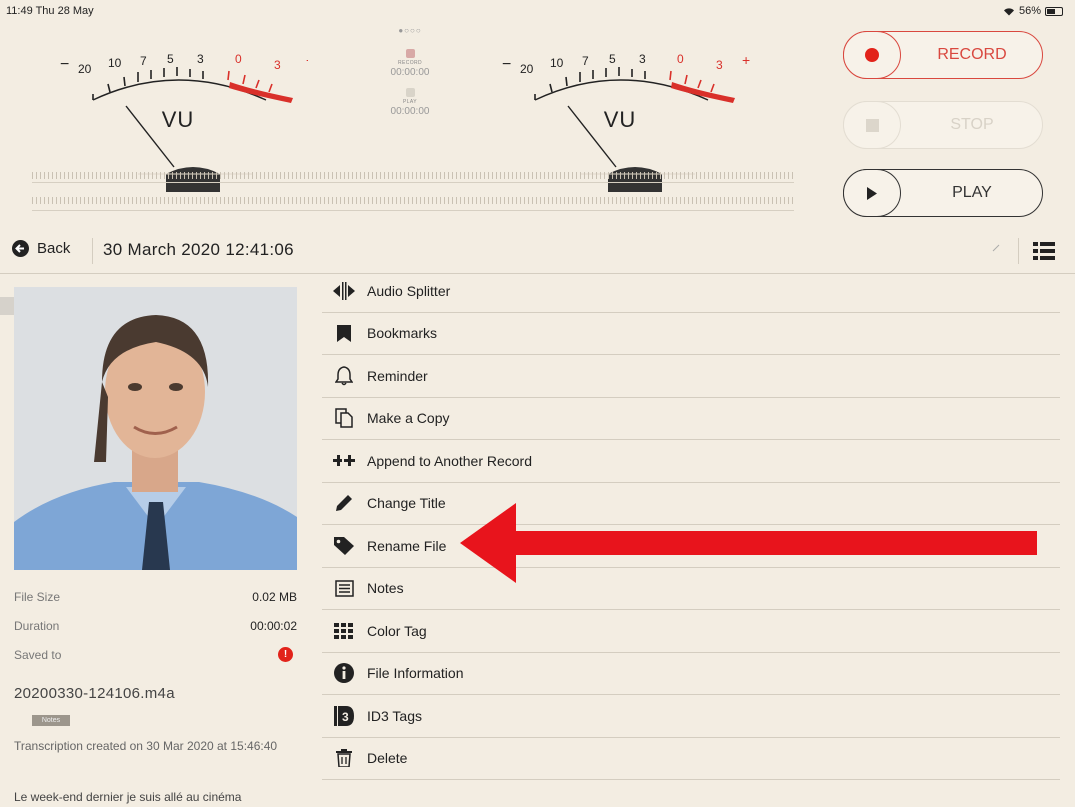 Image resolution: width=1075 pixels, height=807 pixels. Describe the element at coordinates (7, 306) in the screenshot. I see `panel-handle` at that location.